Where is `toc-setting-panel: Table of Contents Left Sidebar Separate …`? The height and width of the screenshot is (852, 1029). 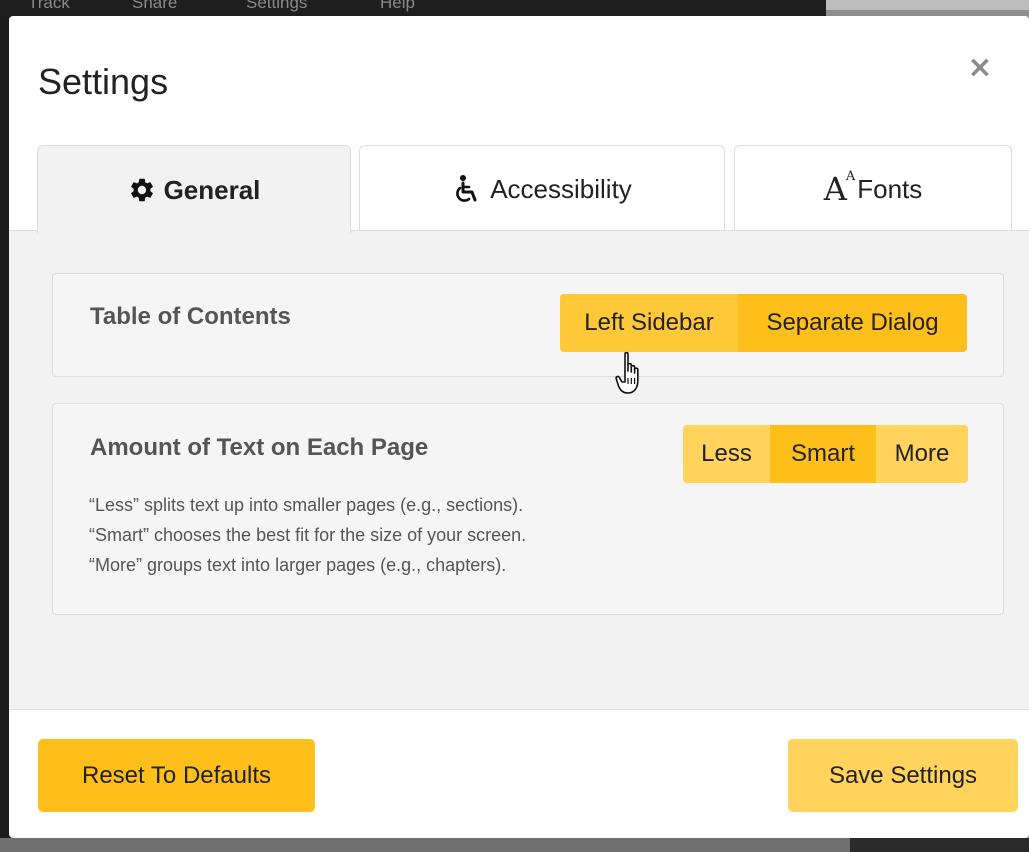 toc-setting-panel: Table of Contents Left Sidebar Separate … is located at coordinates (528, 325).